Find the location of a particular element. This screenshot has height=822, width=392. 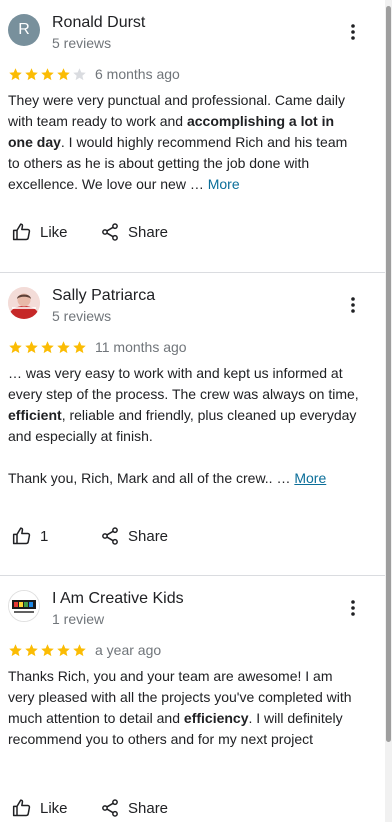

company-logo-icon is located at coordinates (24, 606).